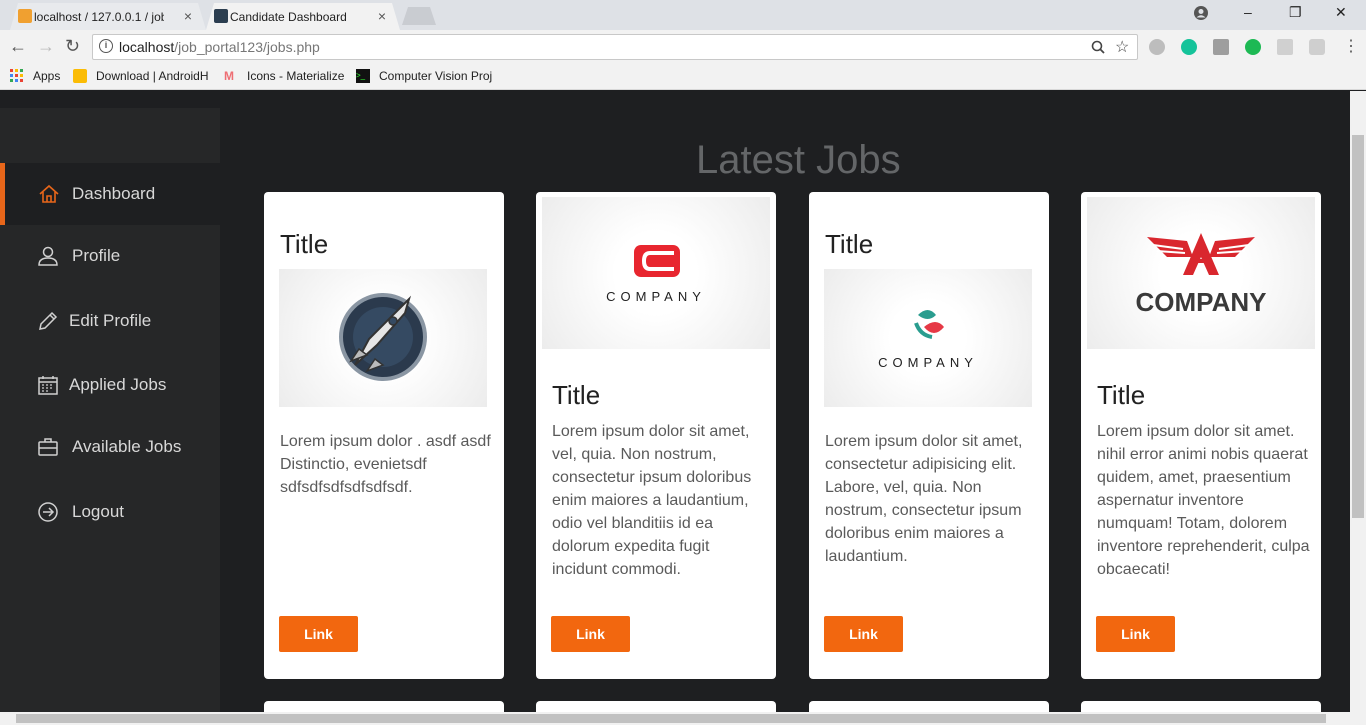  I want to click on briefcase-icon, so click(48, 447).